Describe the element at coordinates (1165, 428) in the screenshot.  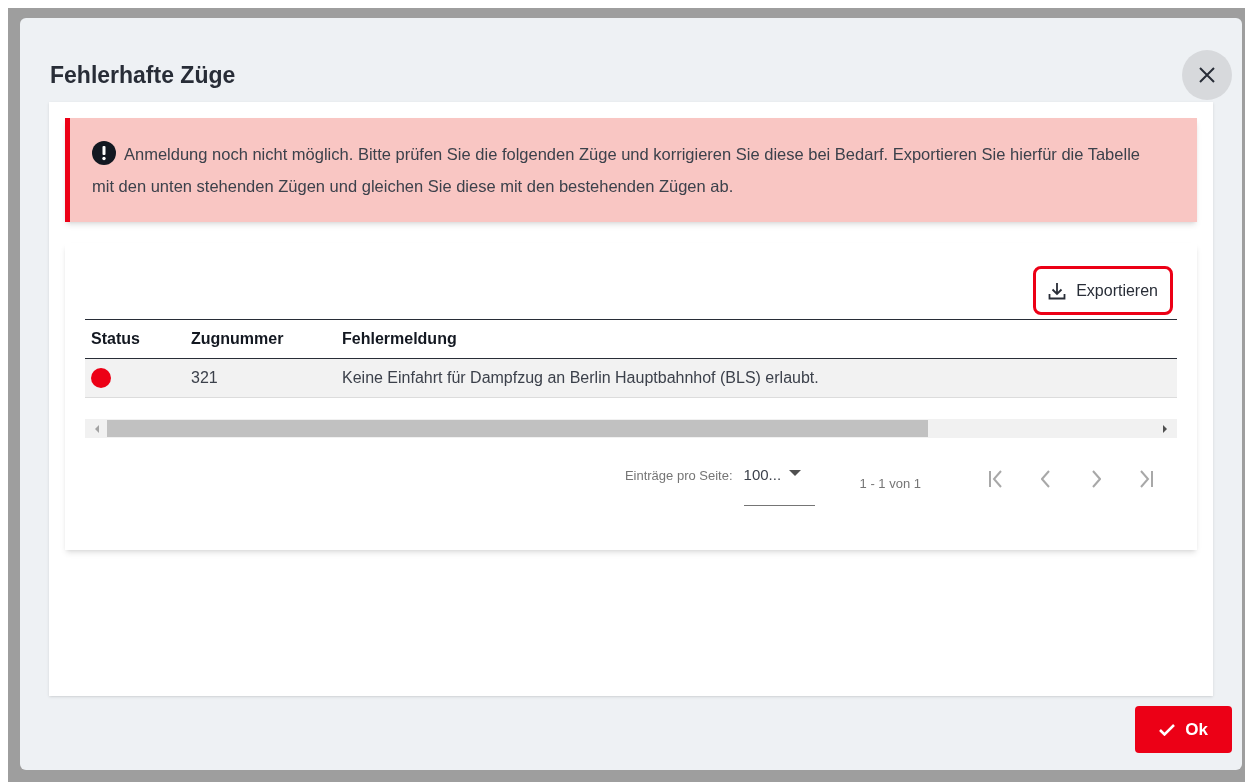
I see `scroll-right-icon` at that location.